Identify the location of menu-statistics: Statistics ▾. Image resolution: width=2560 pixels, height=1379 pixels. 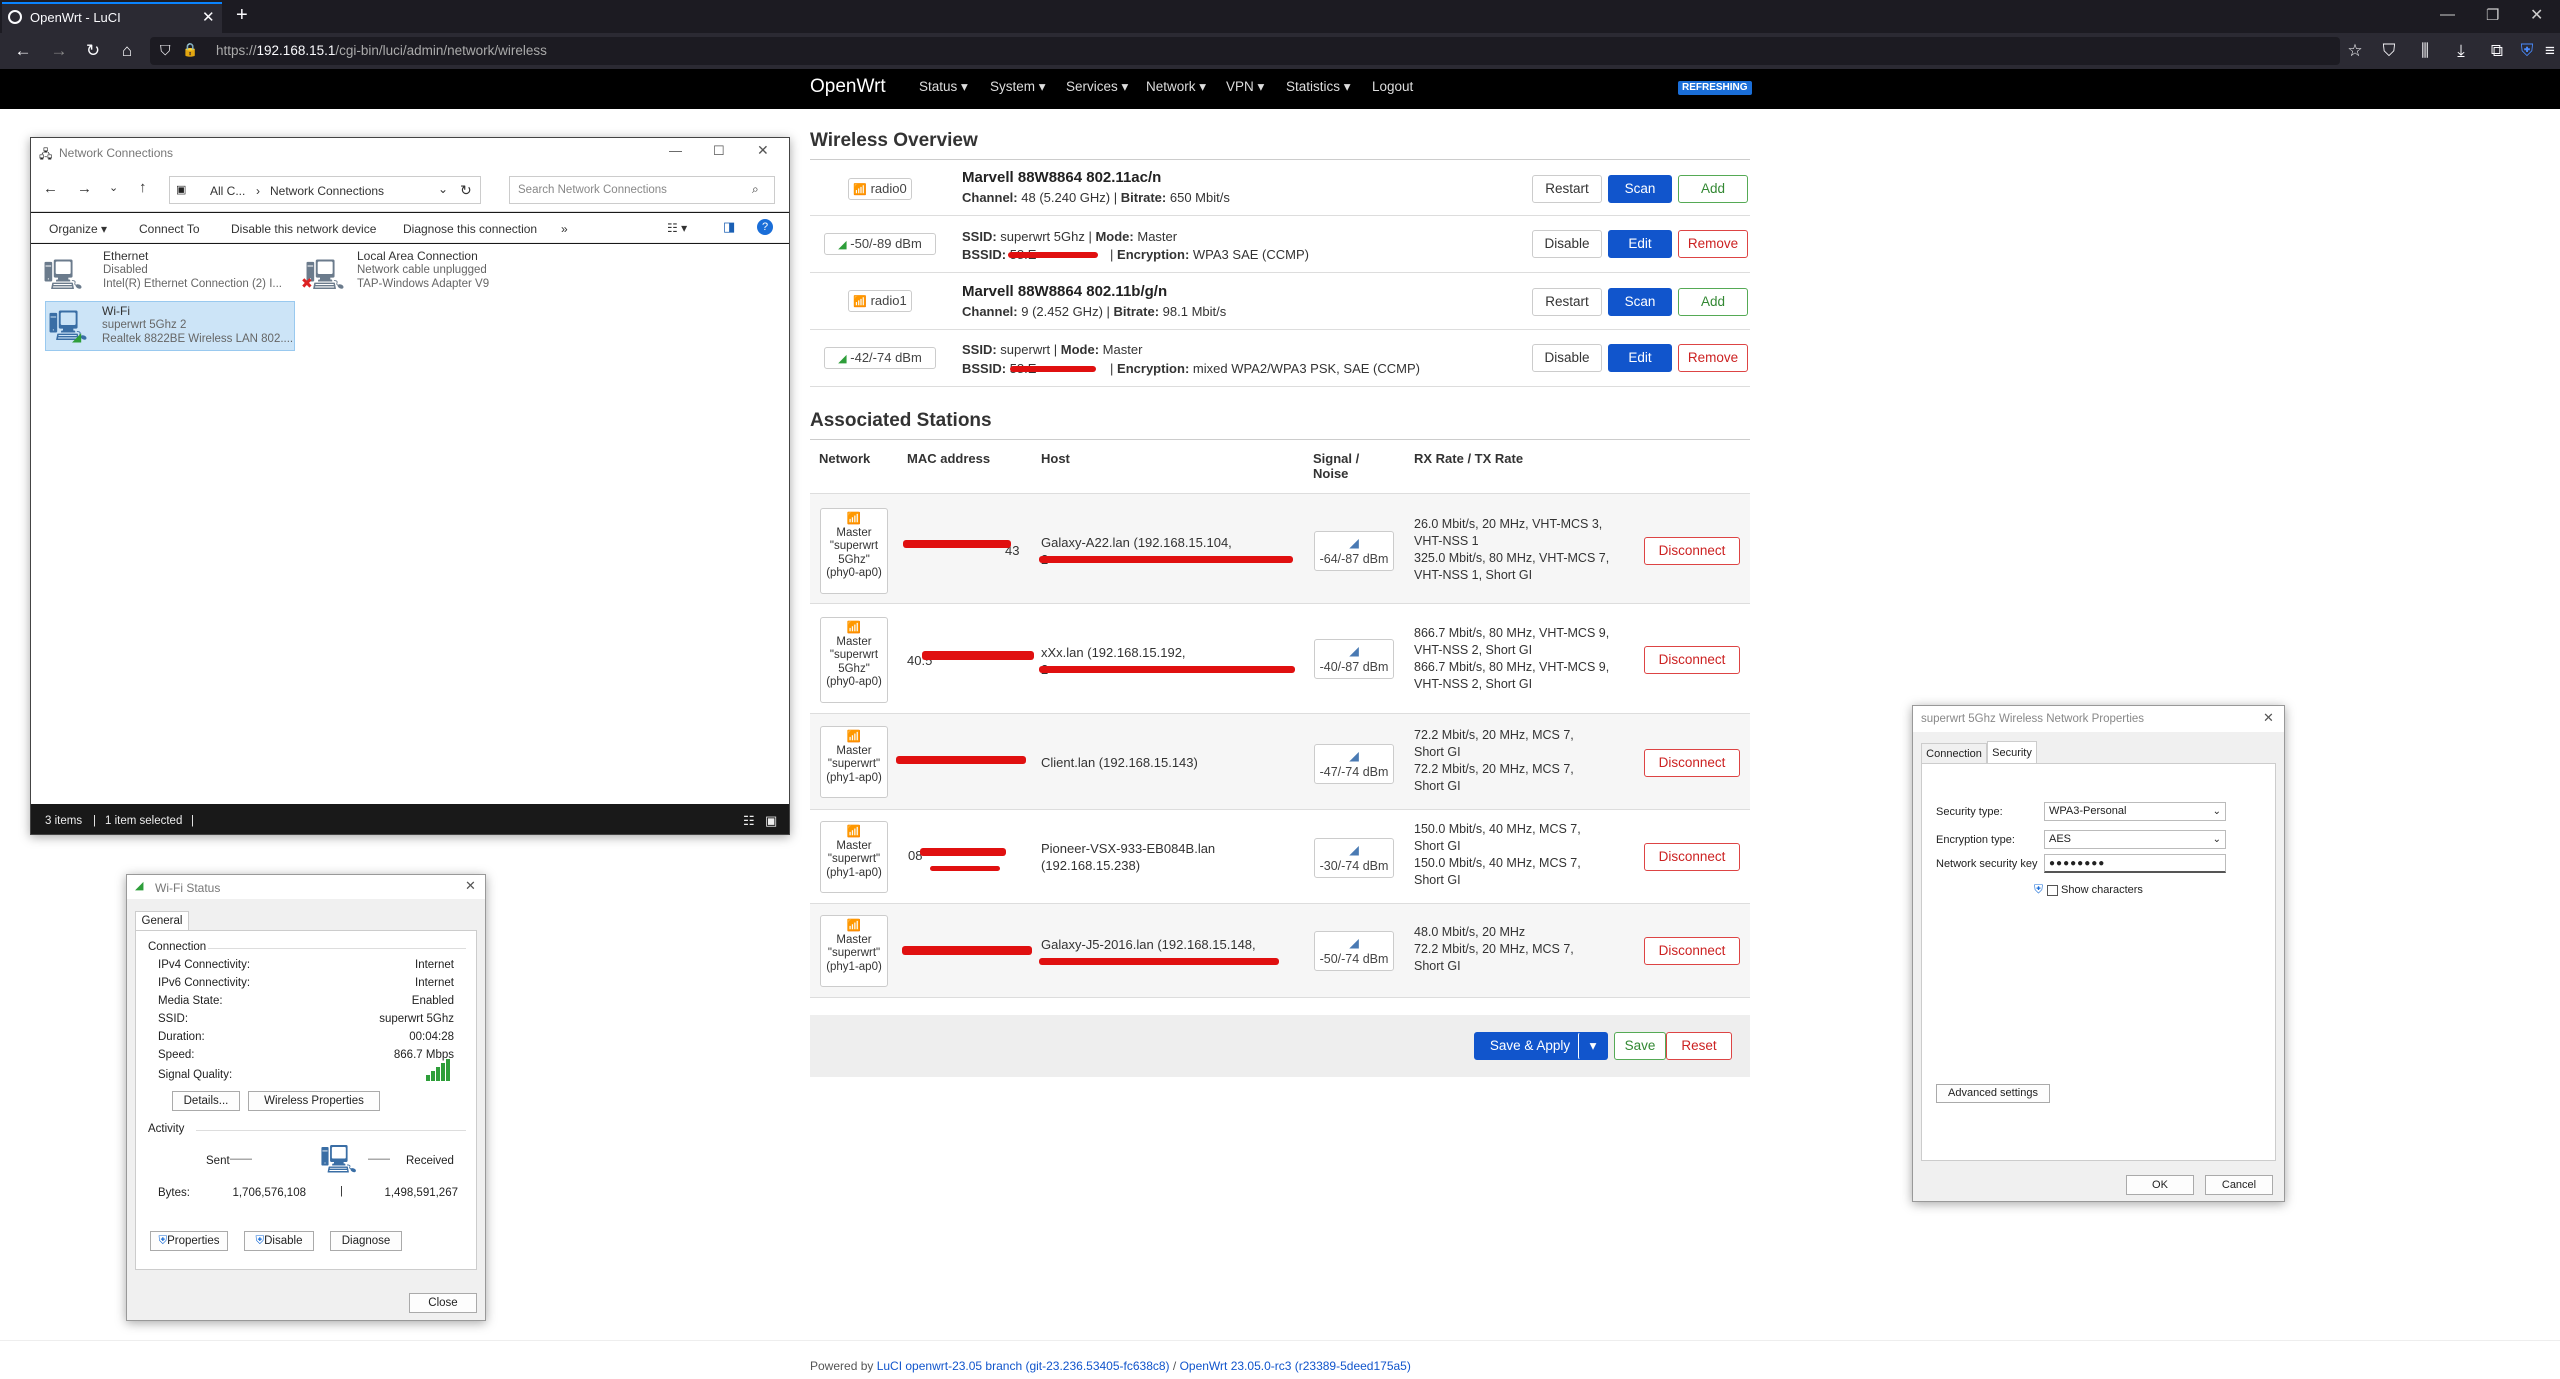
(1318, 87).